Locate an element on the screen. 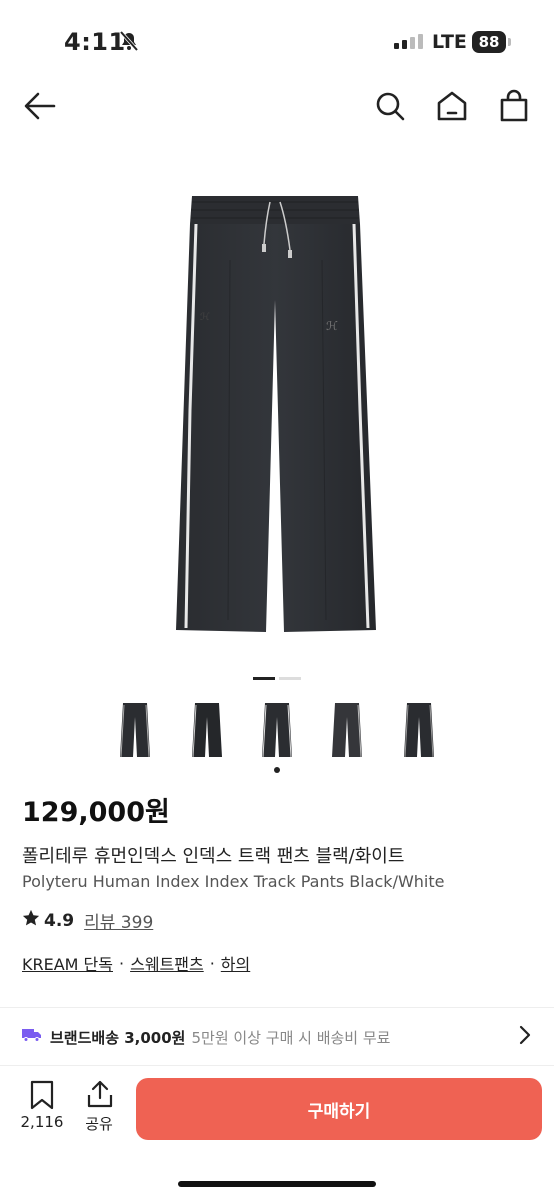 This screenshot has width=554, height=1200. category-tags: KREAM 단독 · 스웨트팬츠 · 하의 is located at coordinates (136, 963).